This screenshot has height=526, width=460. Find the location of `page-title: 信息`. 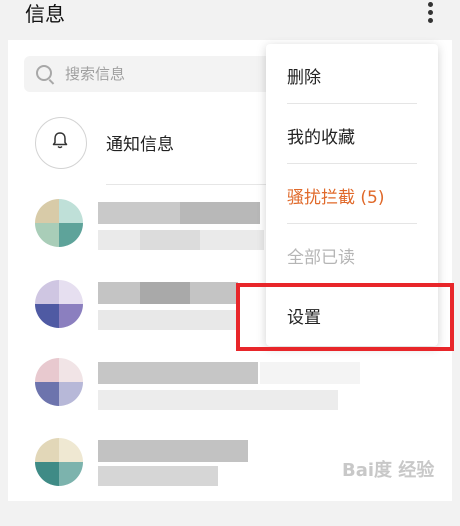

page-title: 信息 is located at coordinates (45, 14).